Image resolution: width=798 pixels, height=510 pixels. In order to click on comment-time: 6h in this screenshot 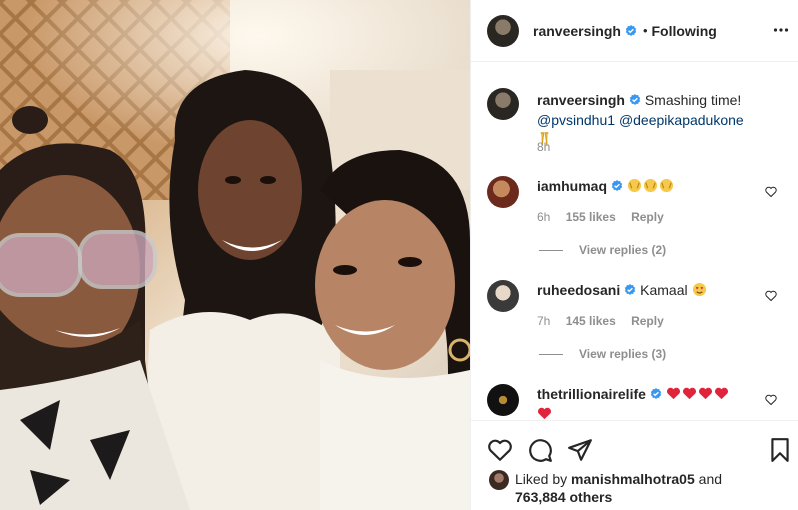, I will do `click(544, 217)`.